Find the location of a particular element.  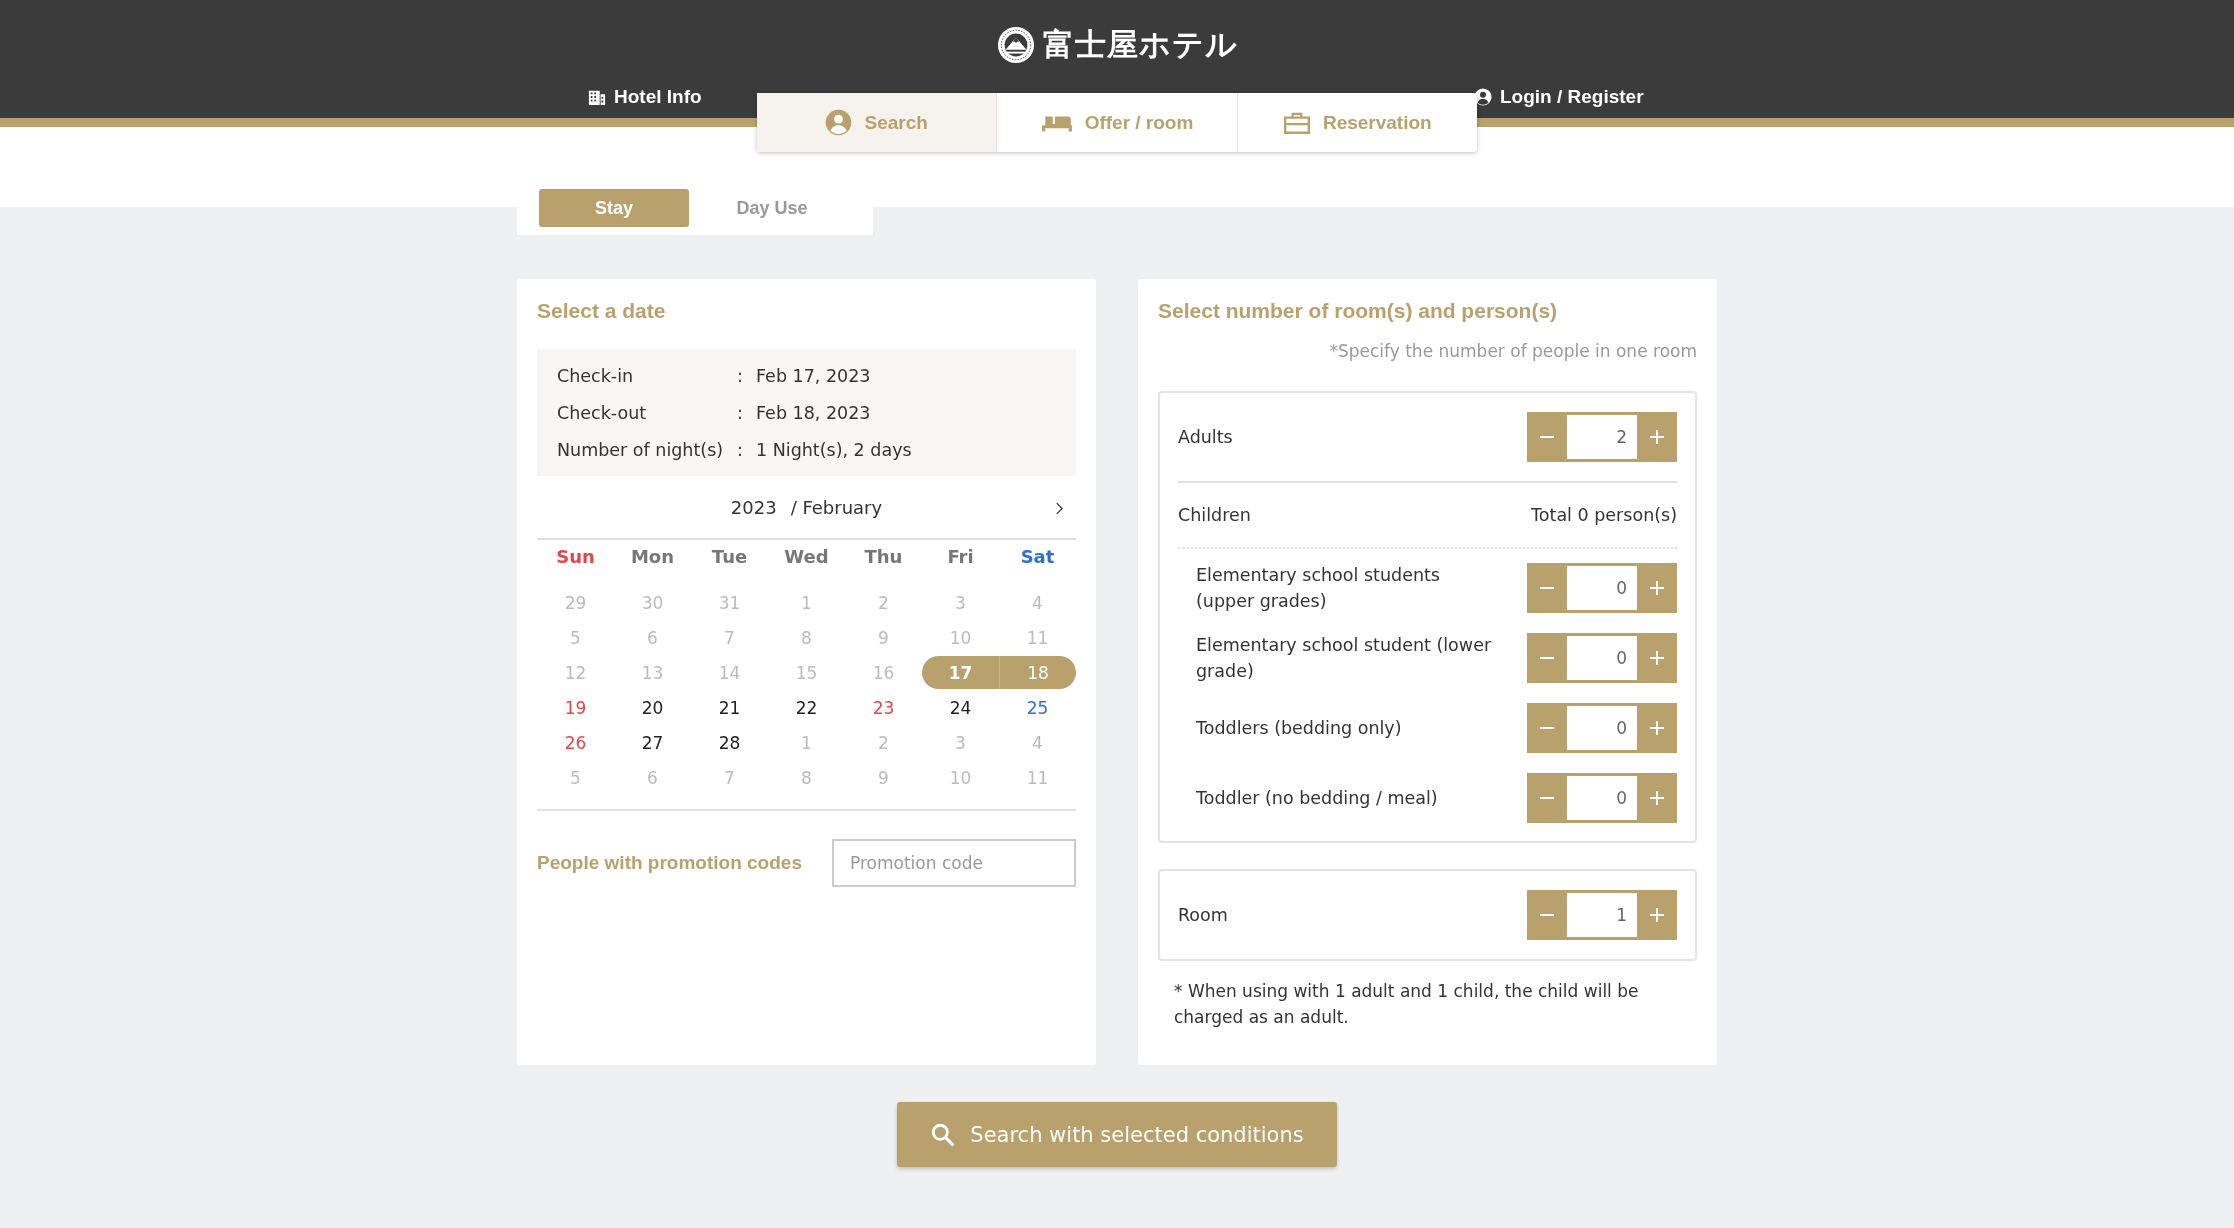

child-type-label: Toddlers (bedding only) is located at coordinates (1299, 728).